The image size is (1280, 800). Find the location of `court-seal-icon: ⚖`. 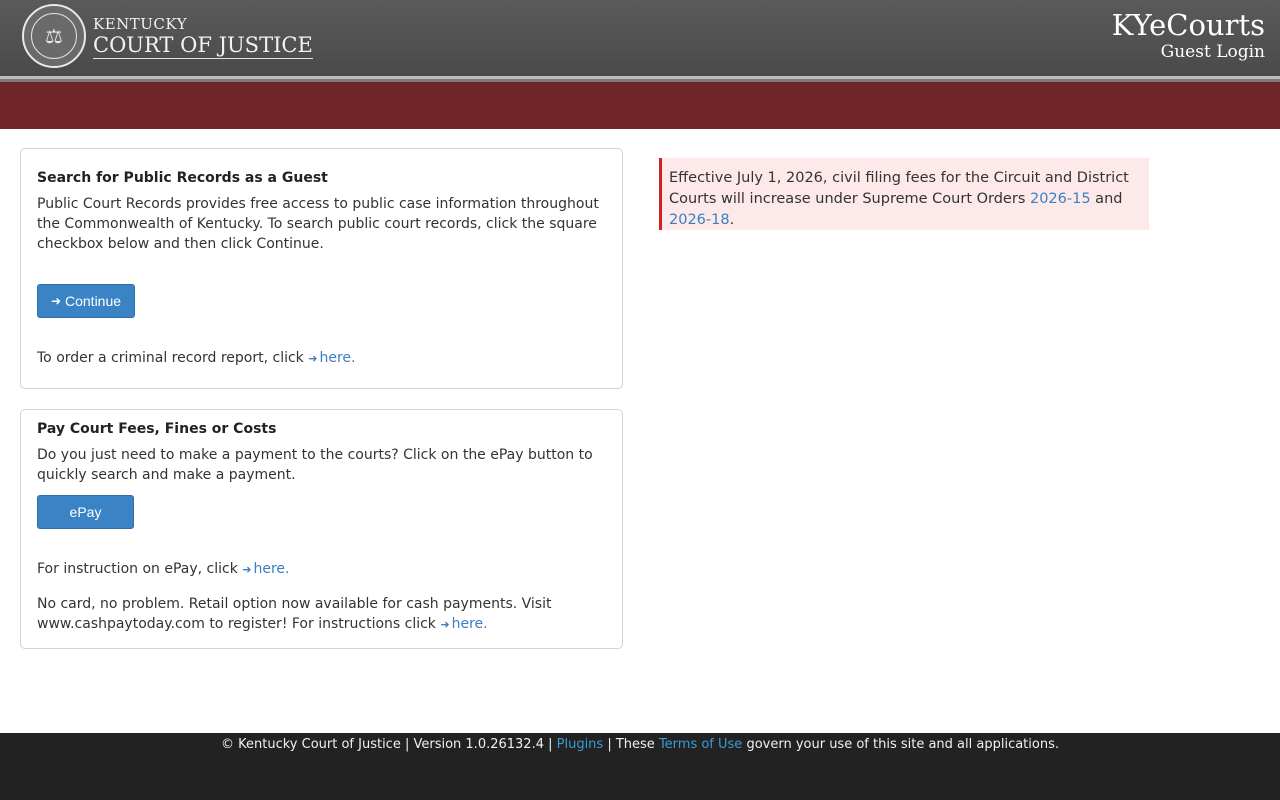

court-seal-icon: ⚖ is located at coordinates (54, 36).